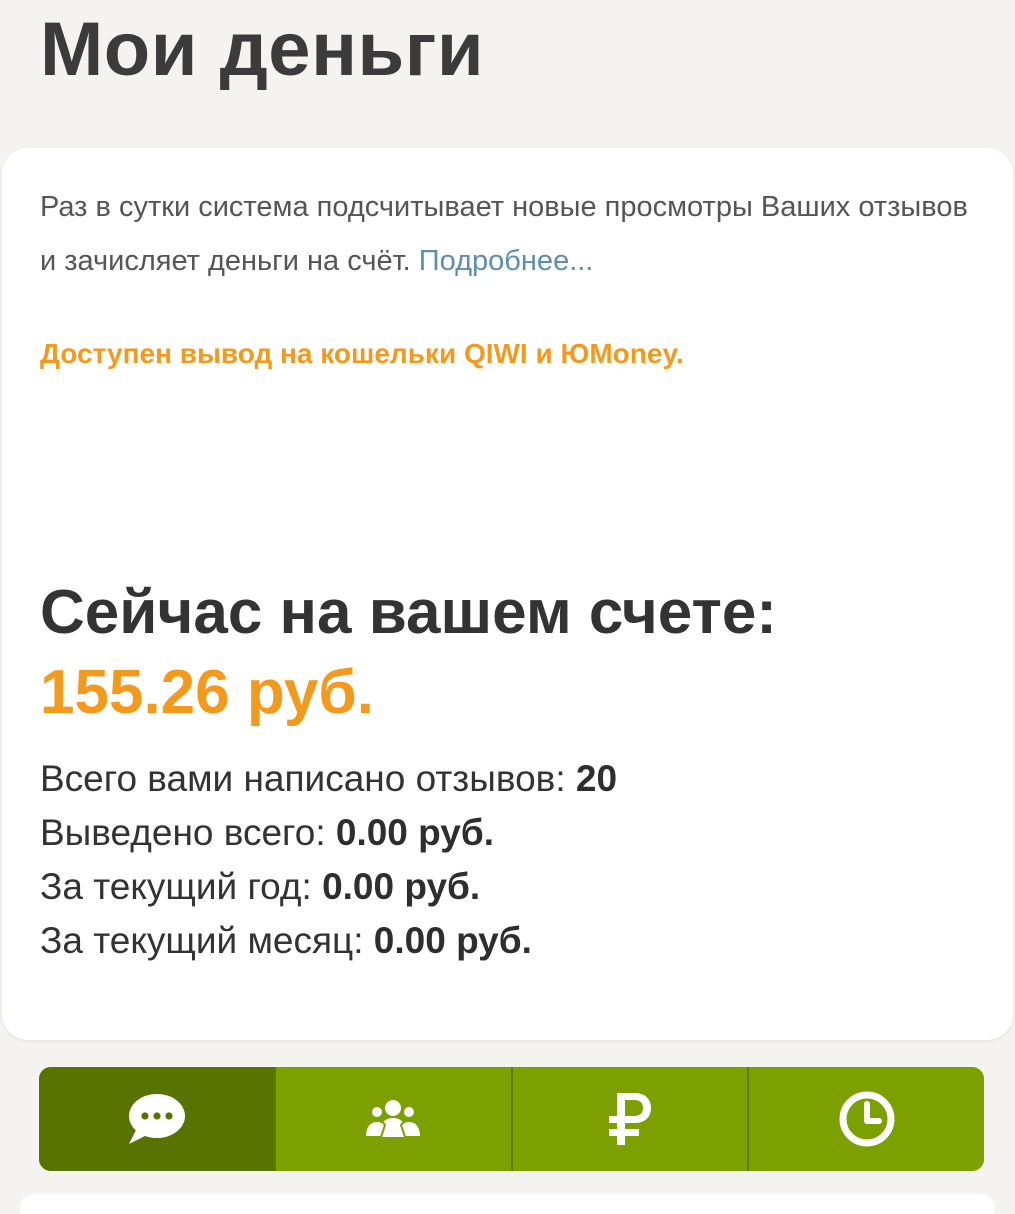 The height and width of the screenshot is (1214, 1015). What do you see at coordinates (202, 940) in the screenshot?
I see `stat-label: За текущий месяц:` at bounding box center [202, 940].